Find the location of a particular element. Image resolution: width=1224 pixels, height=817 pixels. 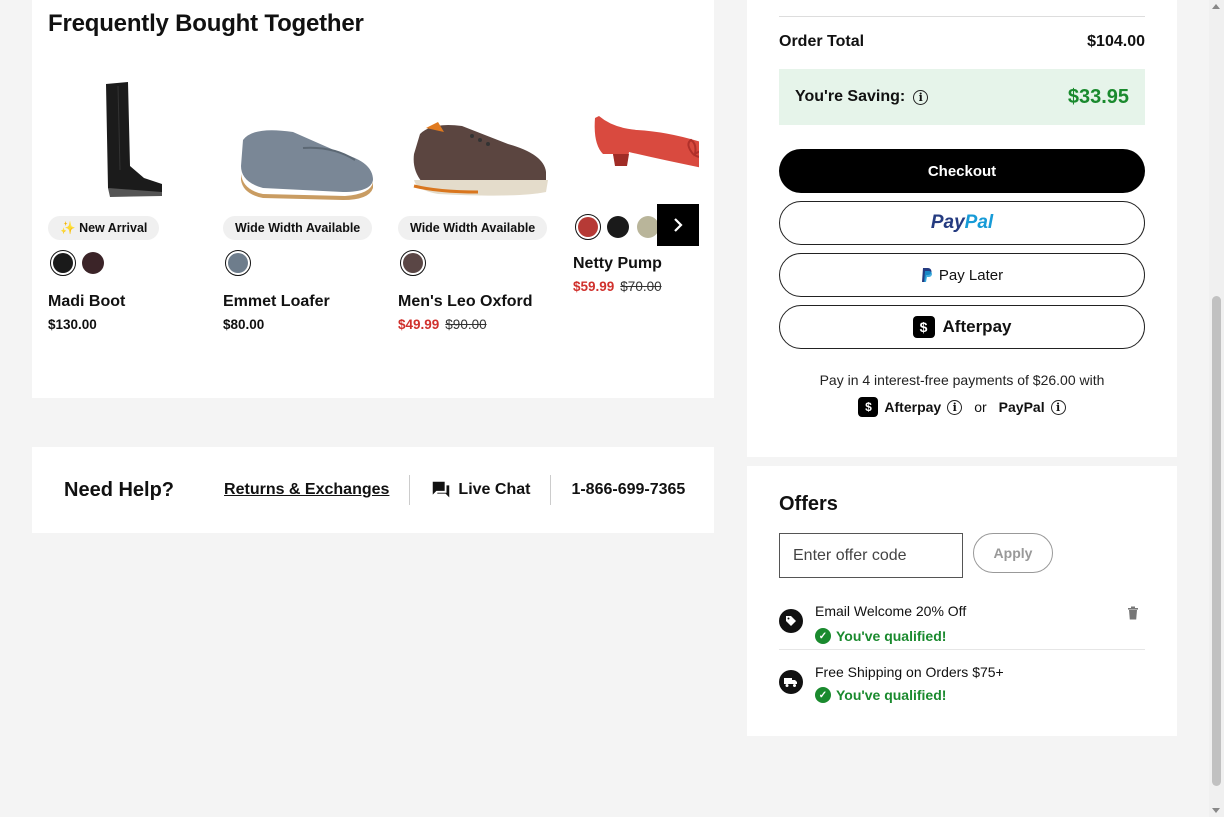

offer-name: Email Welcome 20% Off is located at coordinates (891, 611).